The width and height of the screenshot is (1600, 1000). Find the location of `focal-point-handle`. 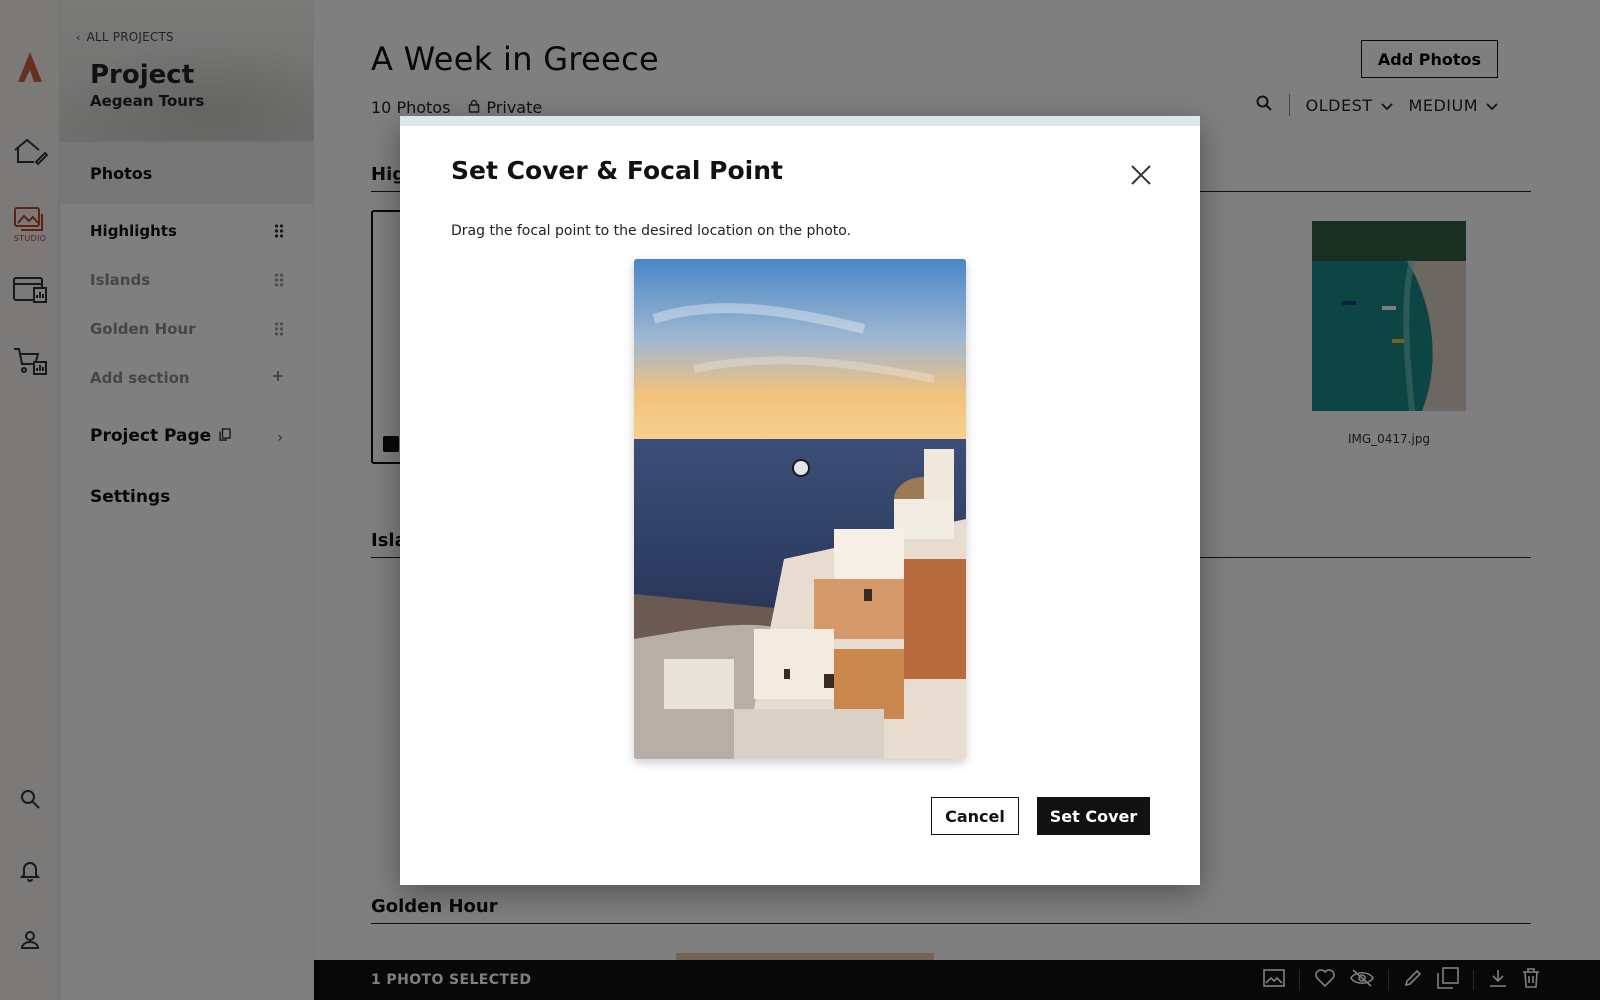

focal-point-handle is located at coordinates (801, 468).